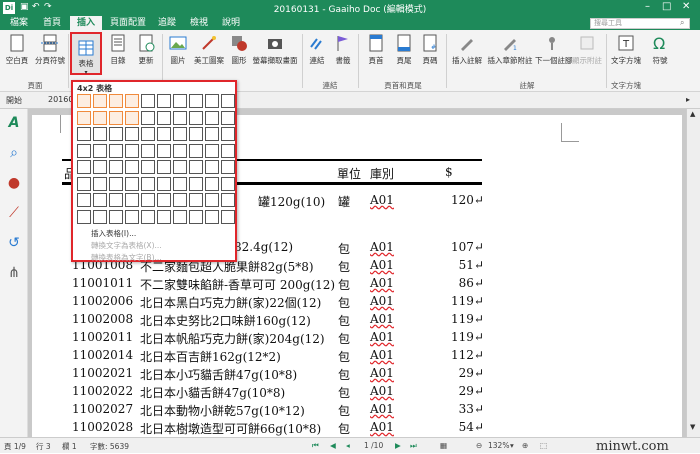 The height and width of the screenshot is (454, 700). I want to click on maximize-icon: □, so click(666, 6).